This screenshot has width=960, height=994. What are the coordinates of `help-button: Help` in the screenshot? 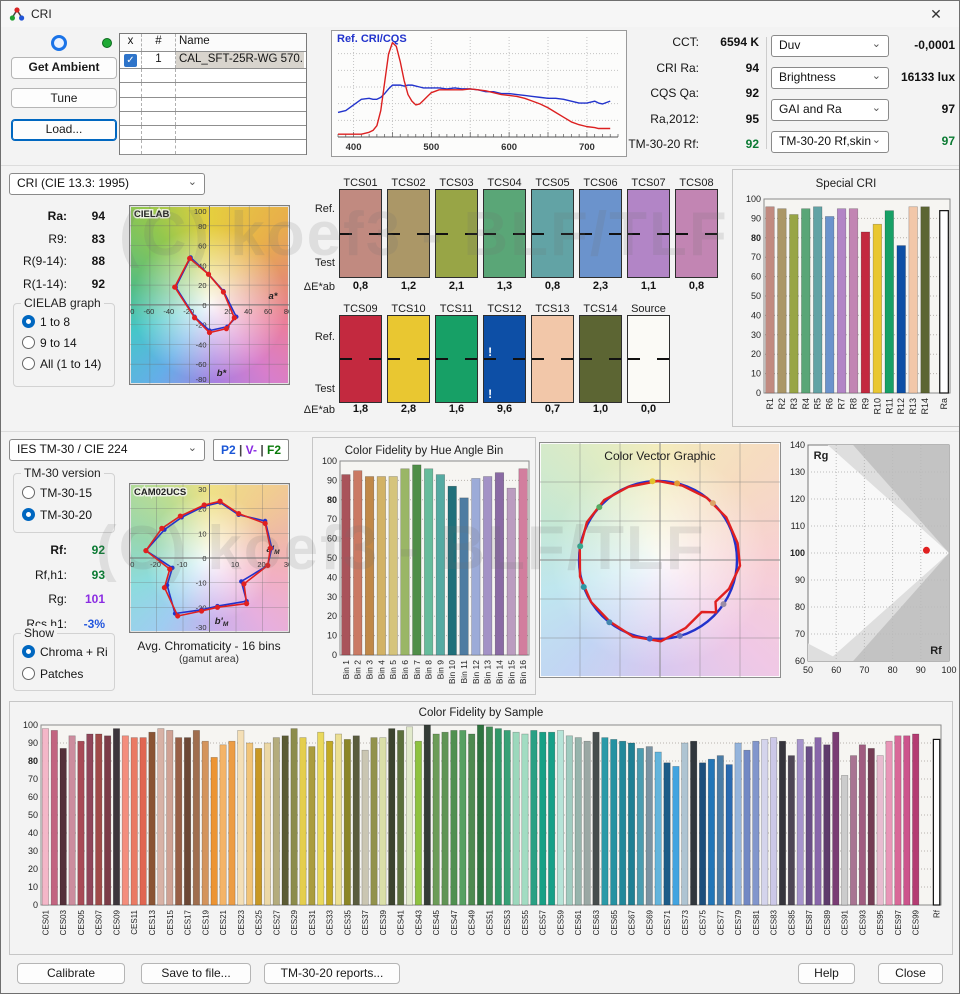 It's located at (826, 973).